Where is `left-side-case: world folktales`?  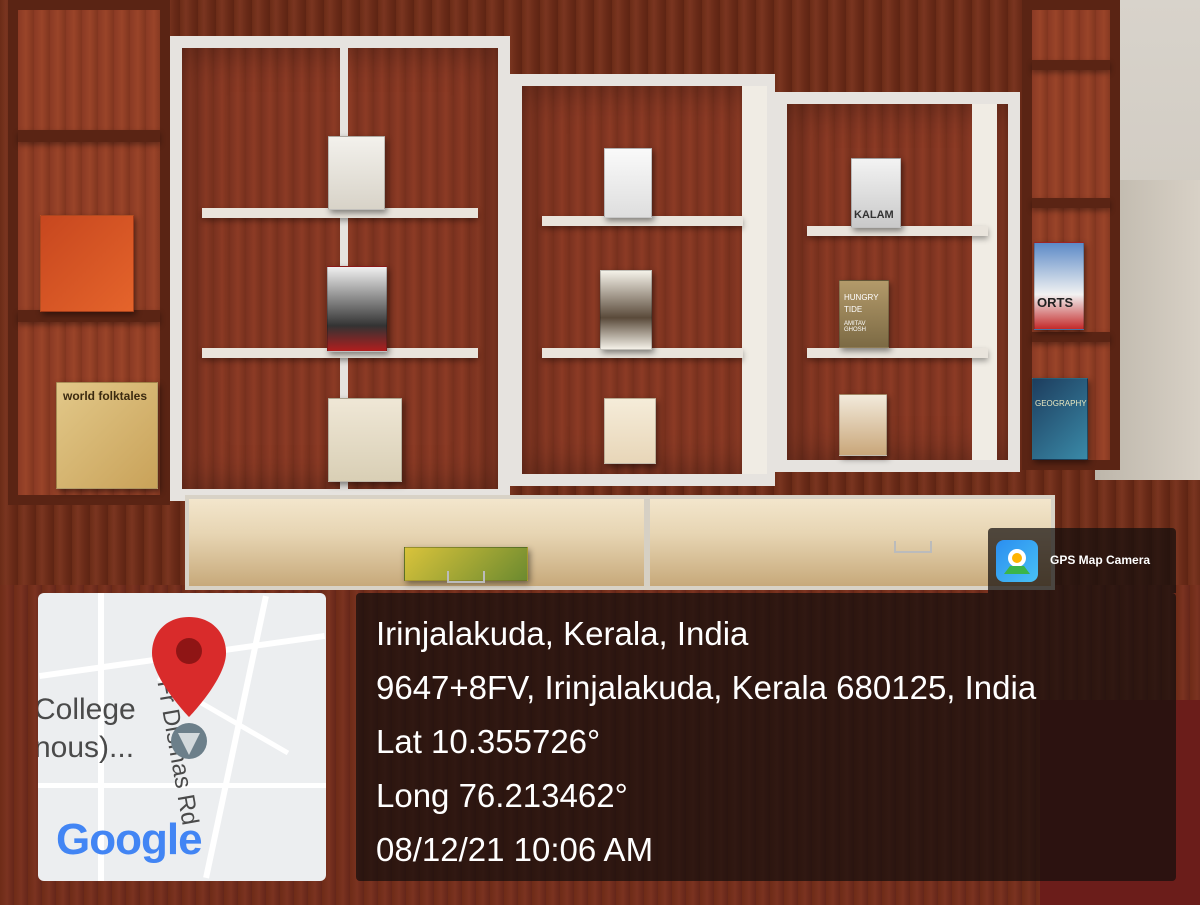
left-side-case: world folktales is located at coordinates (89, 252).